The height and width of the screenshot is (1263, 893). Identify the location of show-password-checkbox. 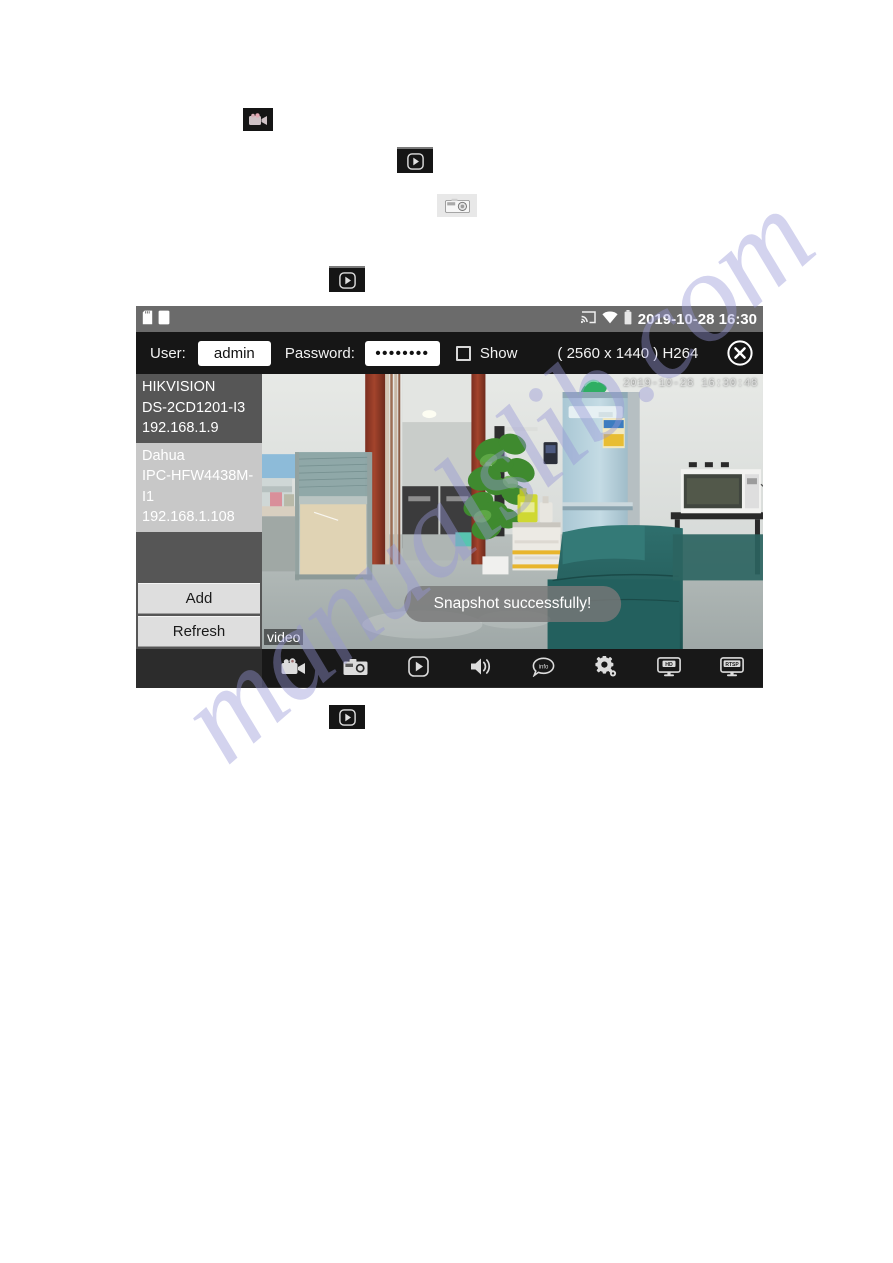
(463, 353).